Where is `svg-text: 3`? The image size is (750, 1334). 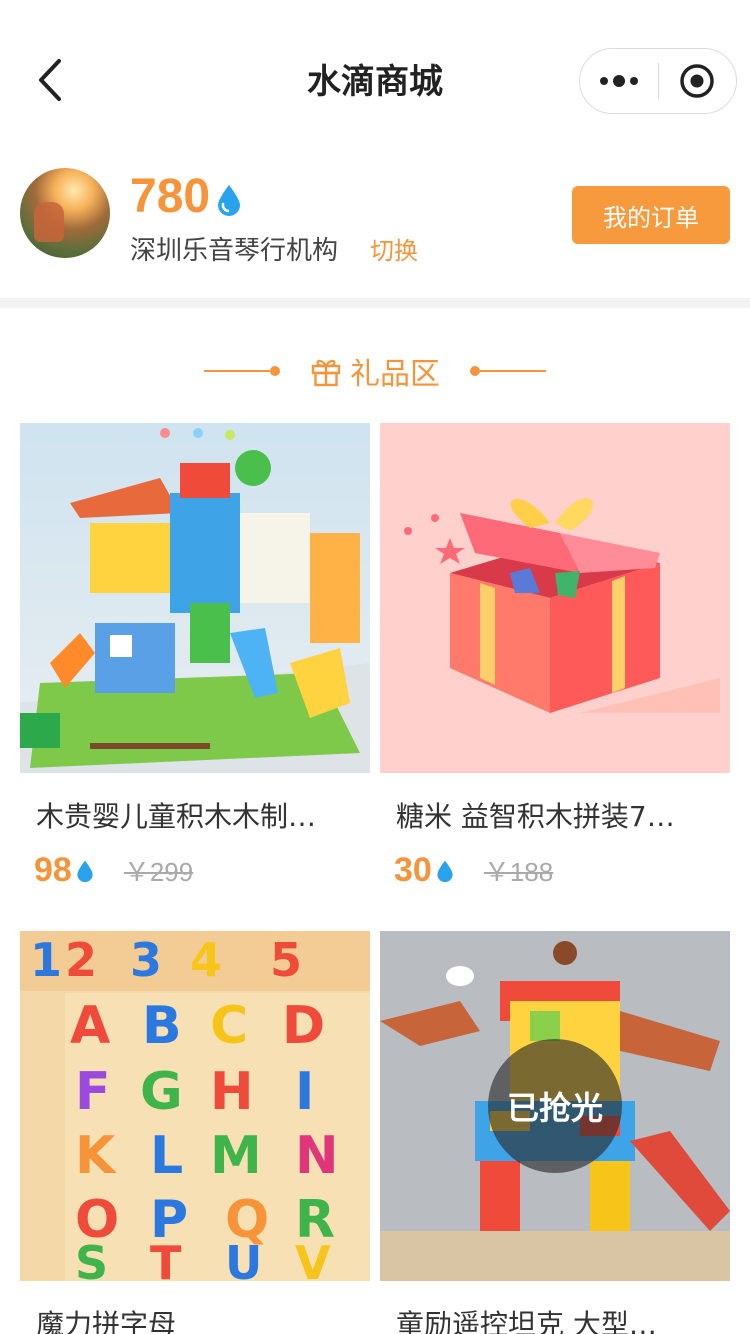 svg-text: 3 is located at coordinates (146, 960).